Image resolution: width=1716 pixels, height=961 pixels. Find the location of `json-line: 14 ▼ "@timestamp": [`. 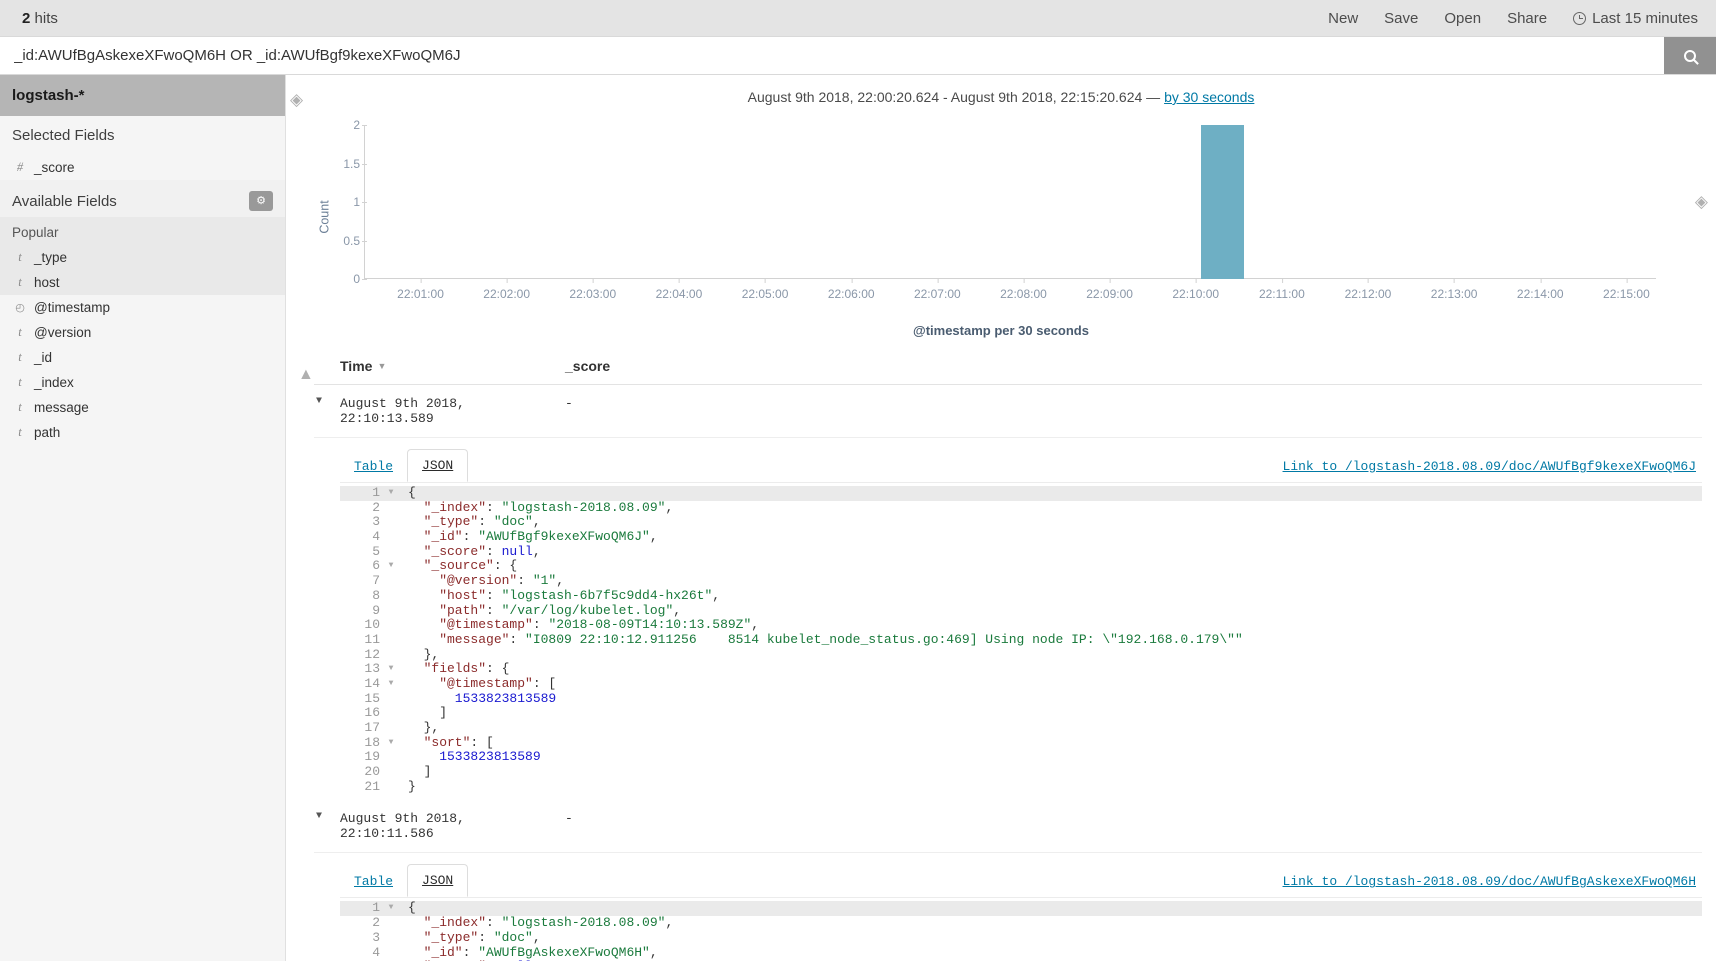

json-line: 14 ▼ "@timestamp": [ is located at coordinates (1021, 683).